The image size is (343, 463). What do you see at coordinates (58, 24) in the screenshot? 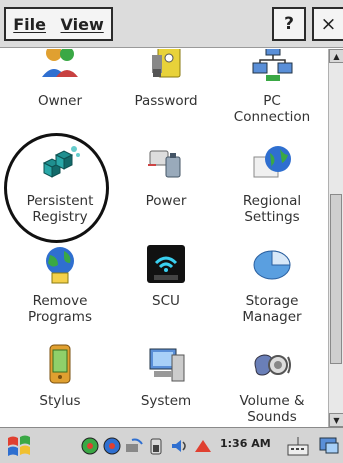
I see `menu-group: File View` at bounding box center [58, 24].